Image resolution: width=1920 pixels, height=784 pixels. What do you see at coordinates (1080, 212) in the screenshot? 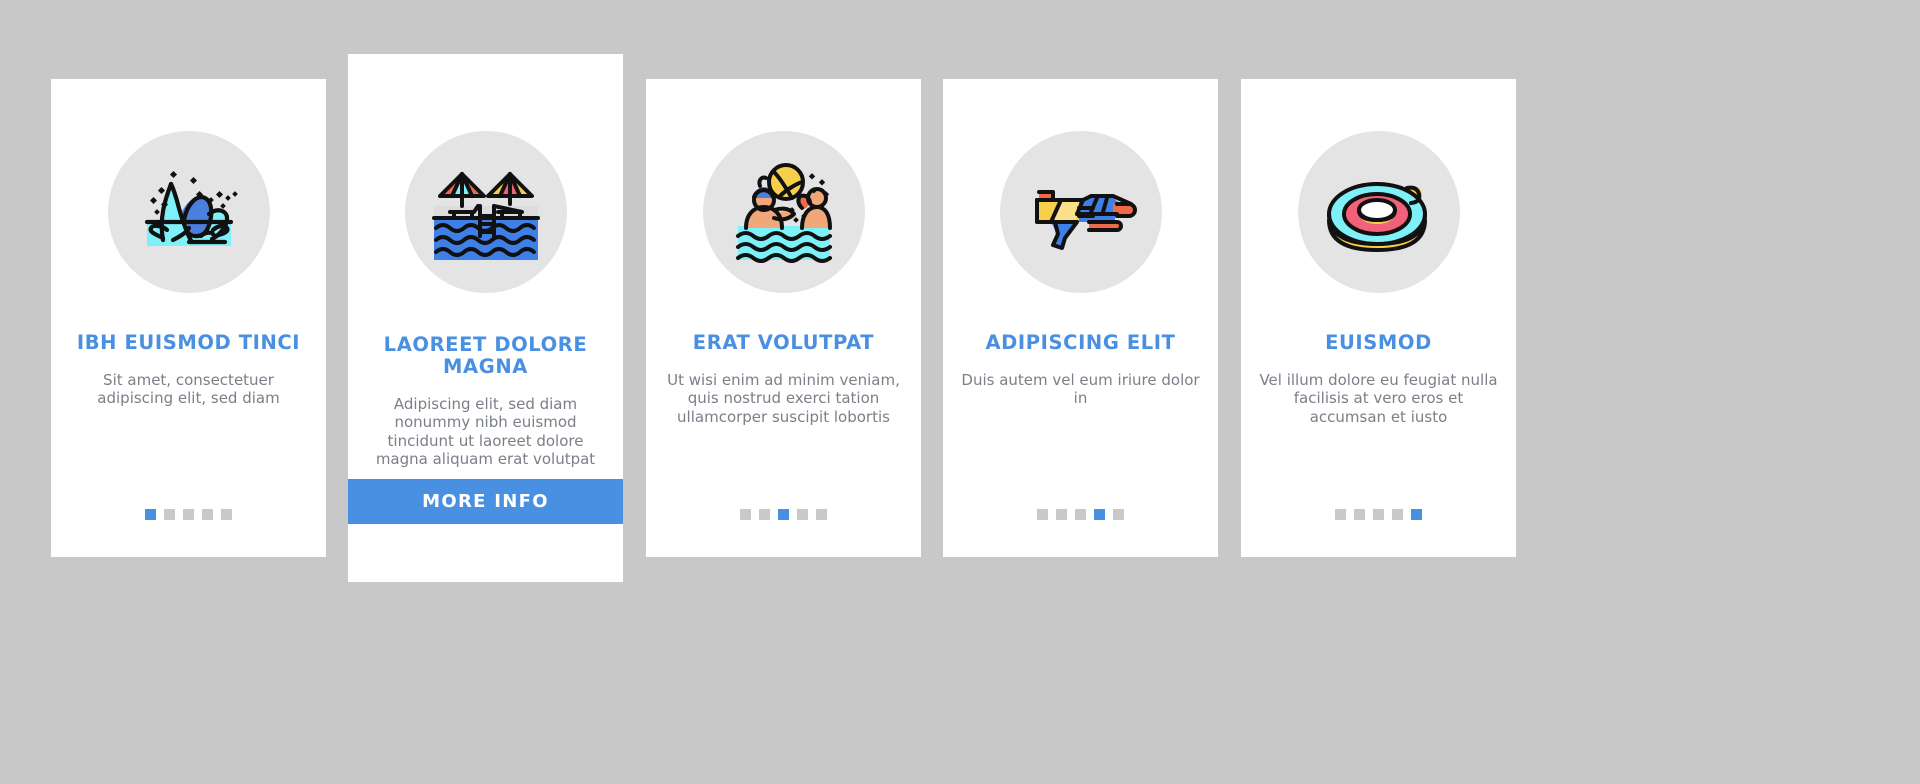
I see `water-gun-icon` at bounding box center [1080, 212].